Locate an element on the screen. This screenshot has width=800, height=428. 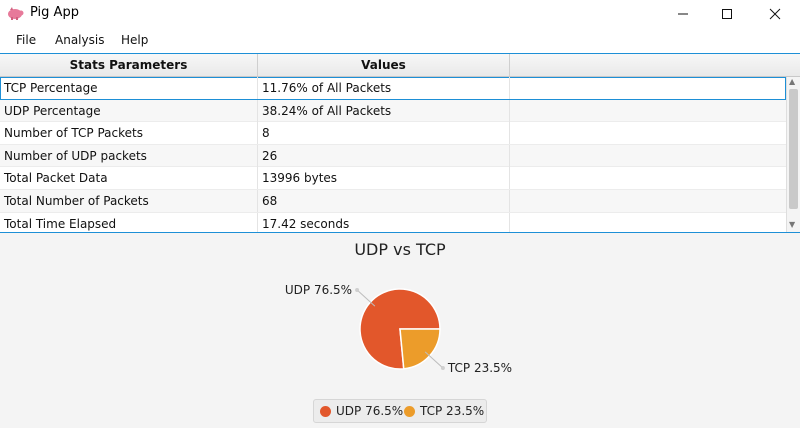
pie-chart: UDP 76.5% TCP 23.5% is located at coordinates (398, 329).